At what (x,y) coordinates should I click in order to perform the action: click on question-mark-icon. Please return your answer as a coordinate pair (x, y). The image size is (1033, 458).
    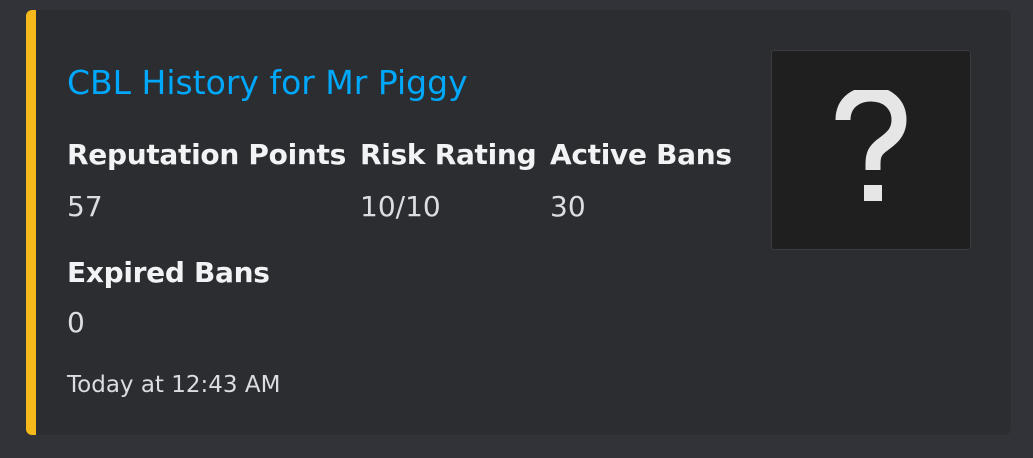
    Looking at the image, I should click on (871, 145).